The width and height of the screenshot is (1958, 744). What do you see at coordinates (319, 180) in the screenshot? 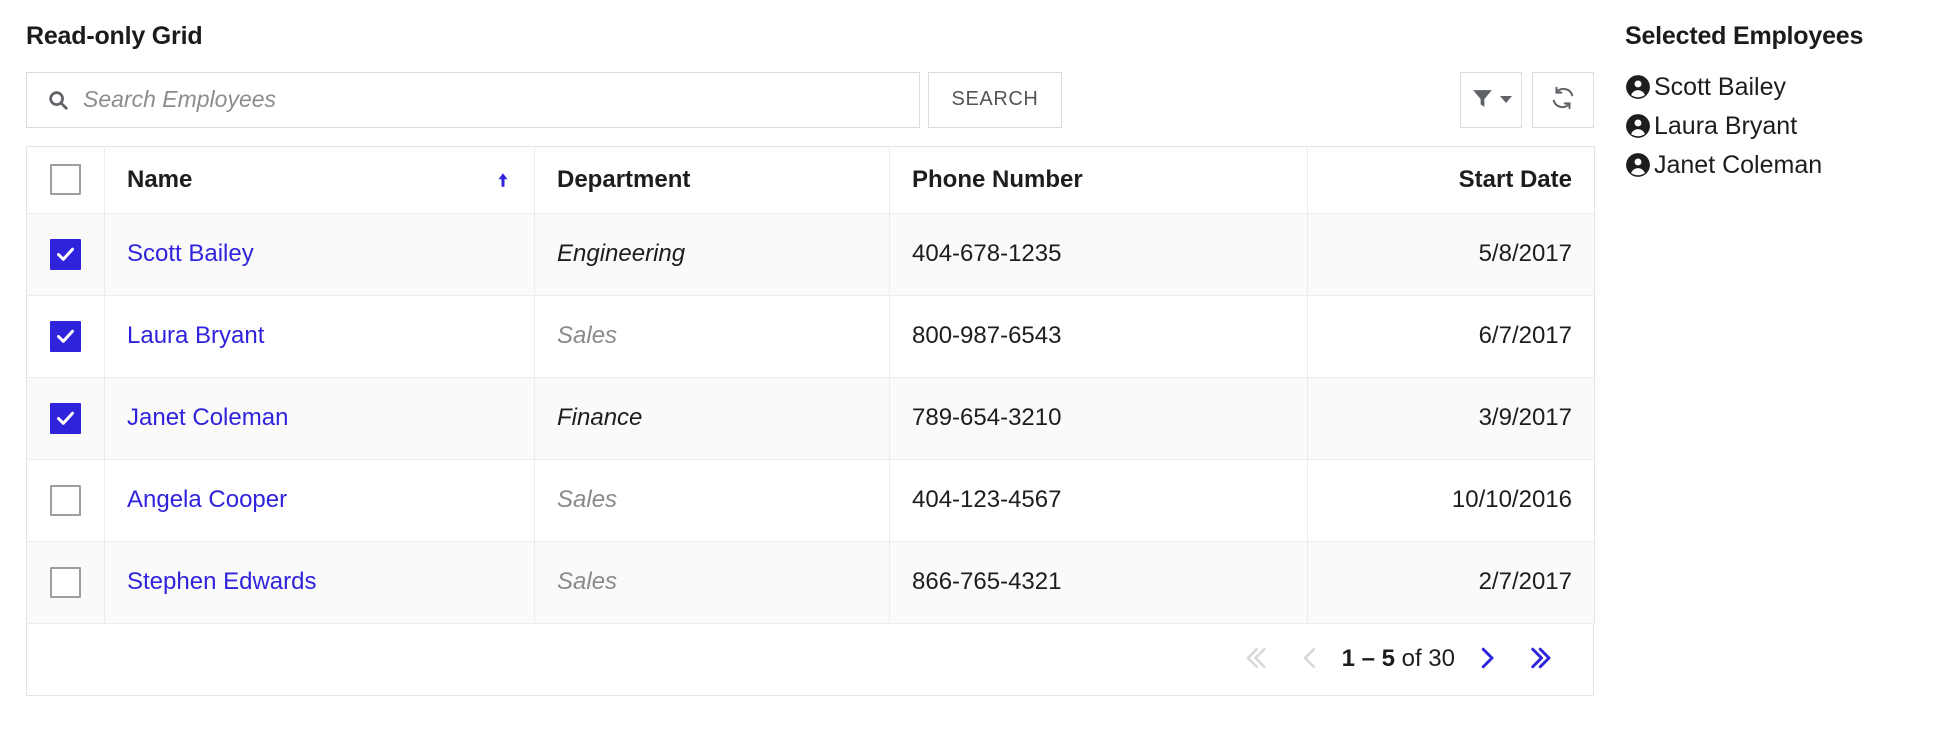
I see `column-header-name: Name` at bounding box center [319, 180].